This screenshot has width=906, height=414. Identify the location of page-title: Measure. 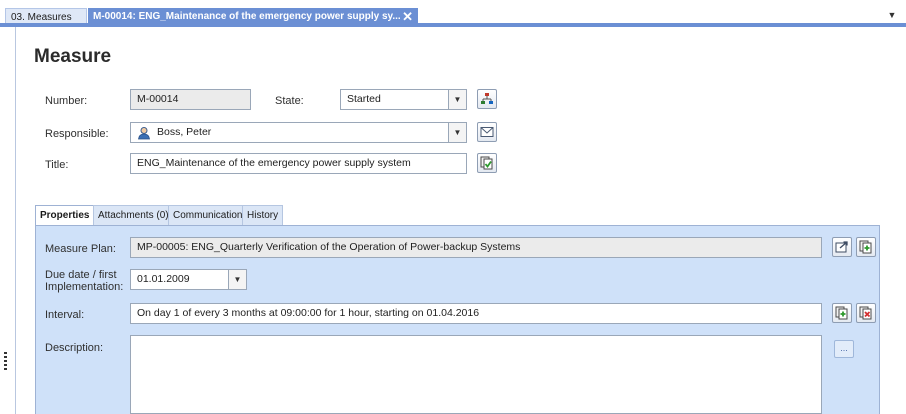
(73, 56).